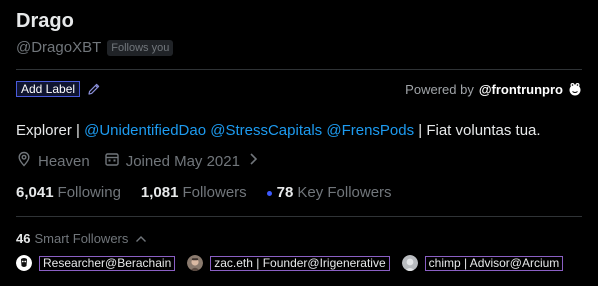 The height and width of the screenshot is (286, 598). I want to click on label-bar: Add Label Powered by @frontrunpro, so click(299, 89).